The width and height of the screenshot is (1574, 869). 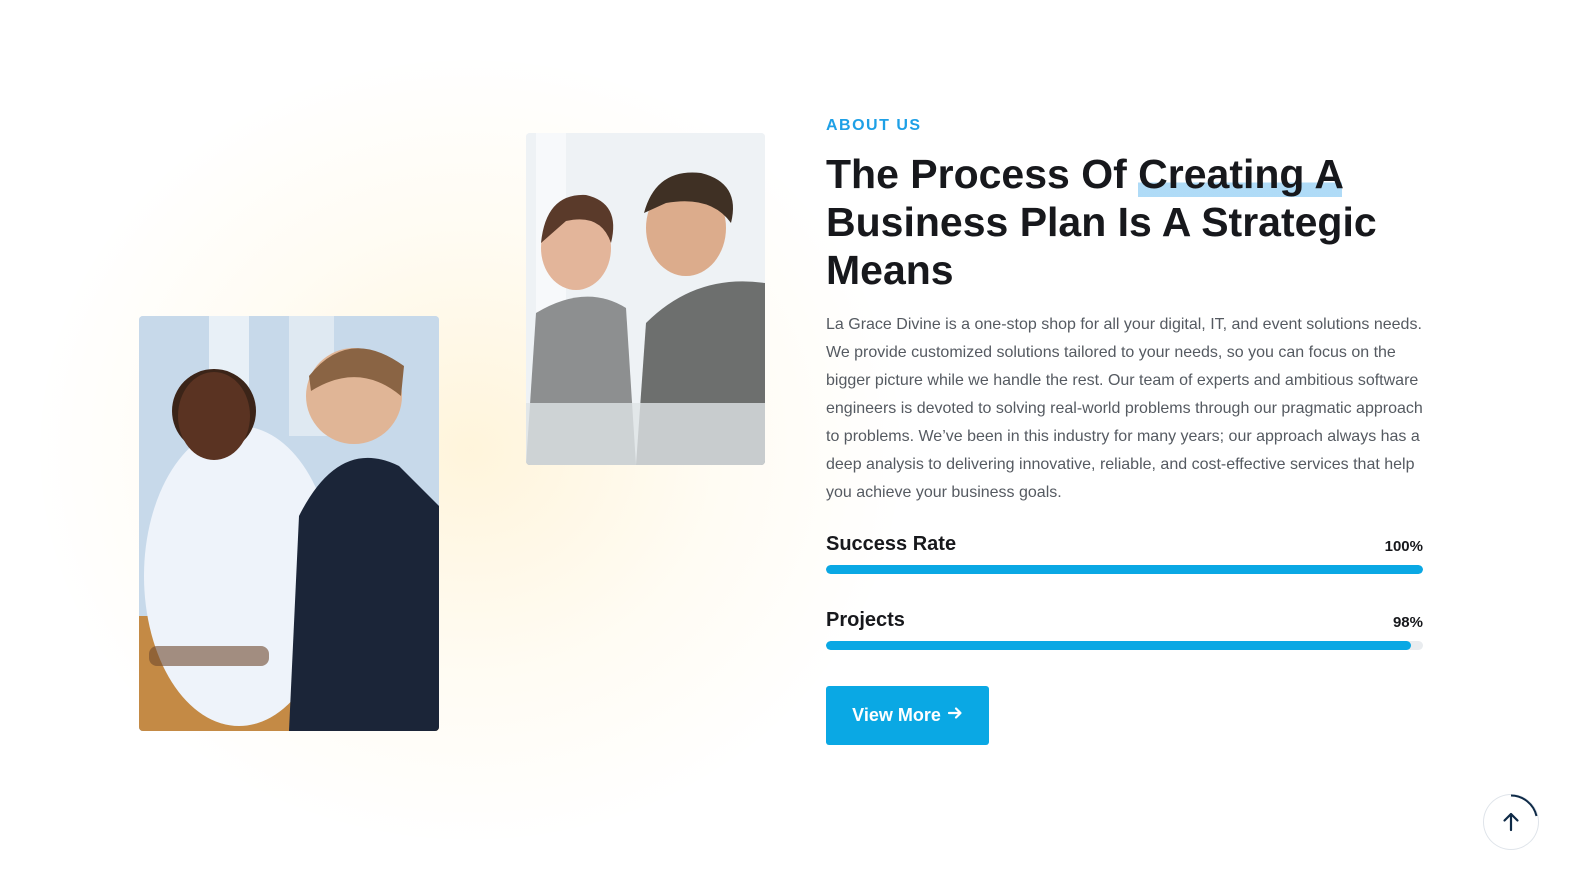 I want to click on headline-highlight: Creating A, so click(x=1240, y=174).